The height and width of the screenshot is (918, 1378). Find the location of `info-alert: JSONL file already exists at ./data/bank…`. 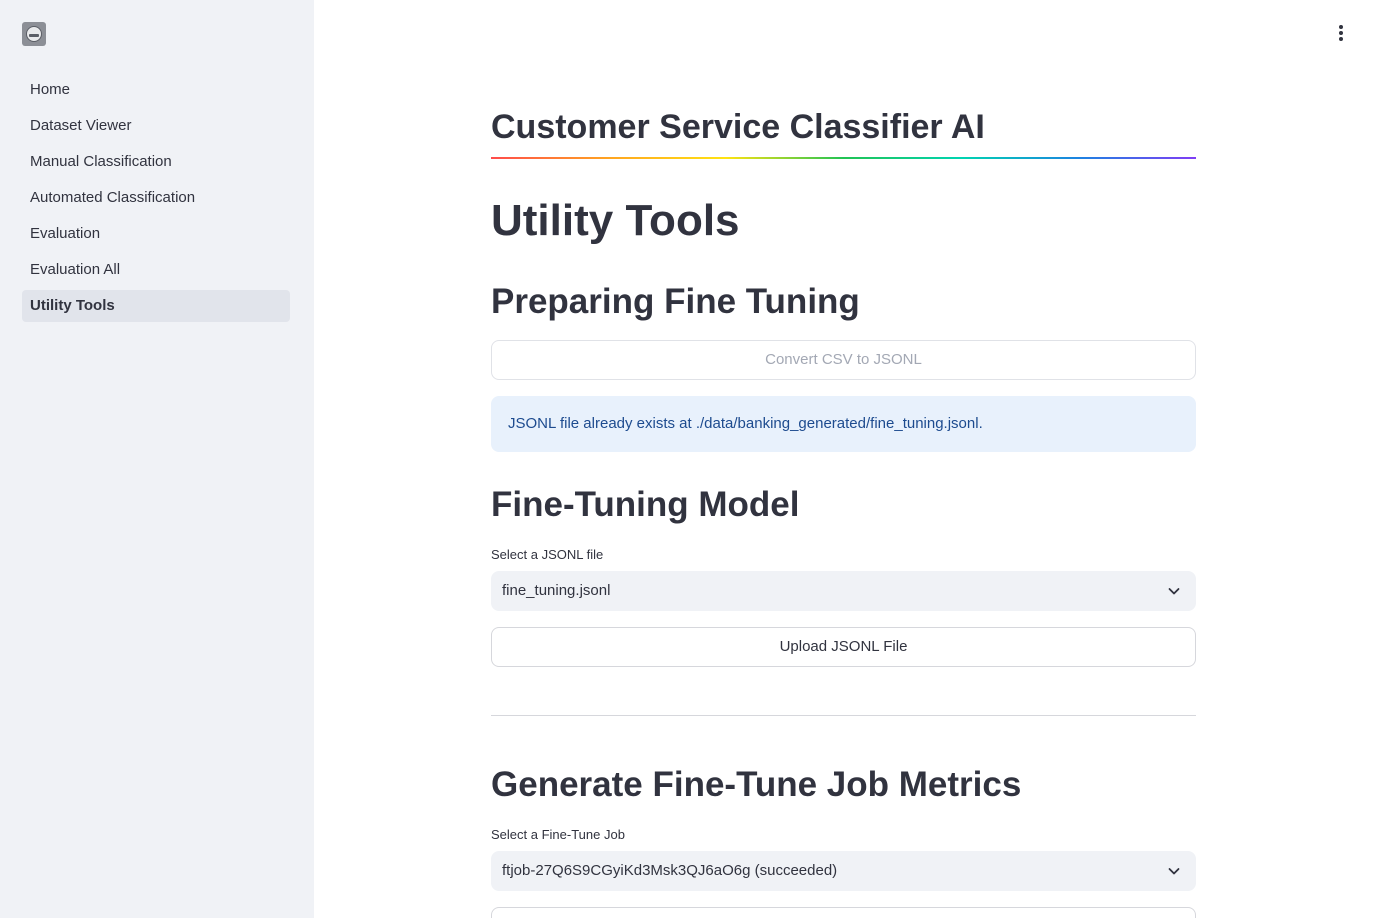

info-alert: JSONL file already exists at ./data/bank… is located at coordinates (843, 424).